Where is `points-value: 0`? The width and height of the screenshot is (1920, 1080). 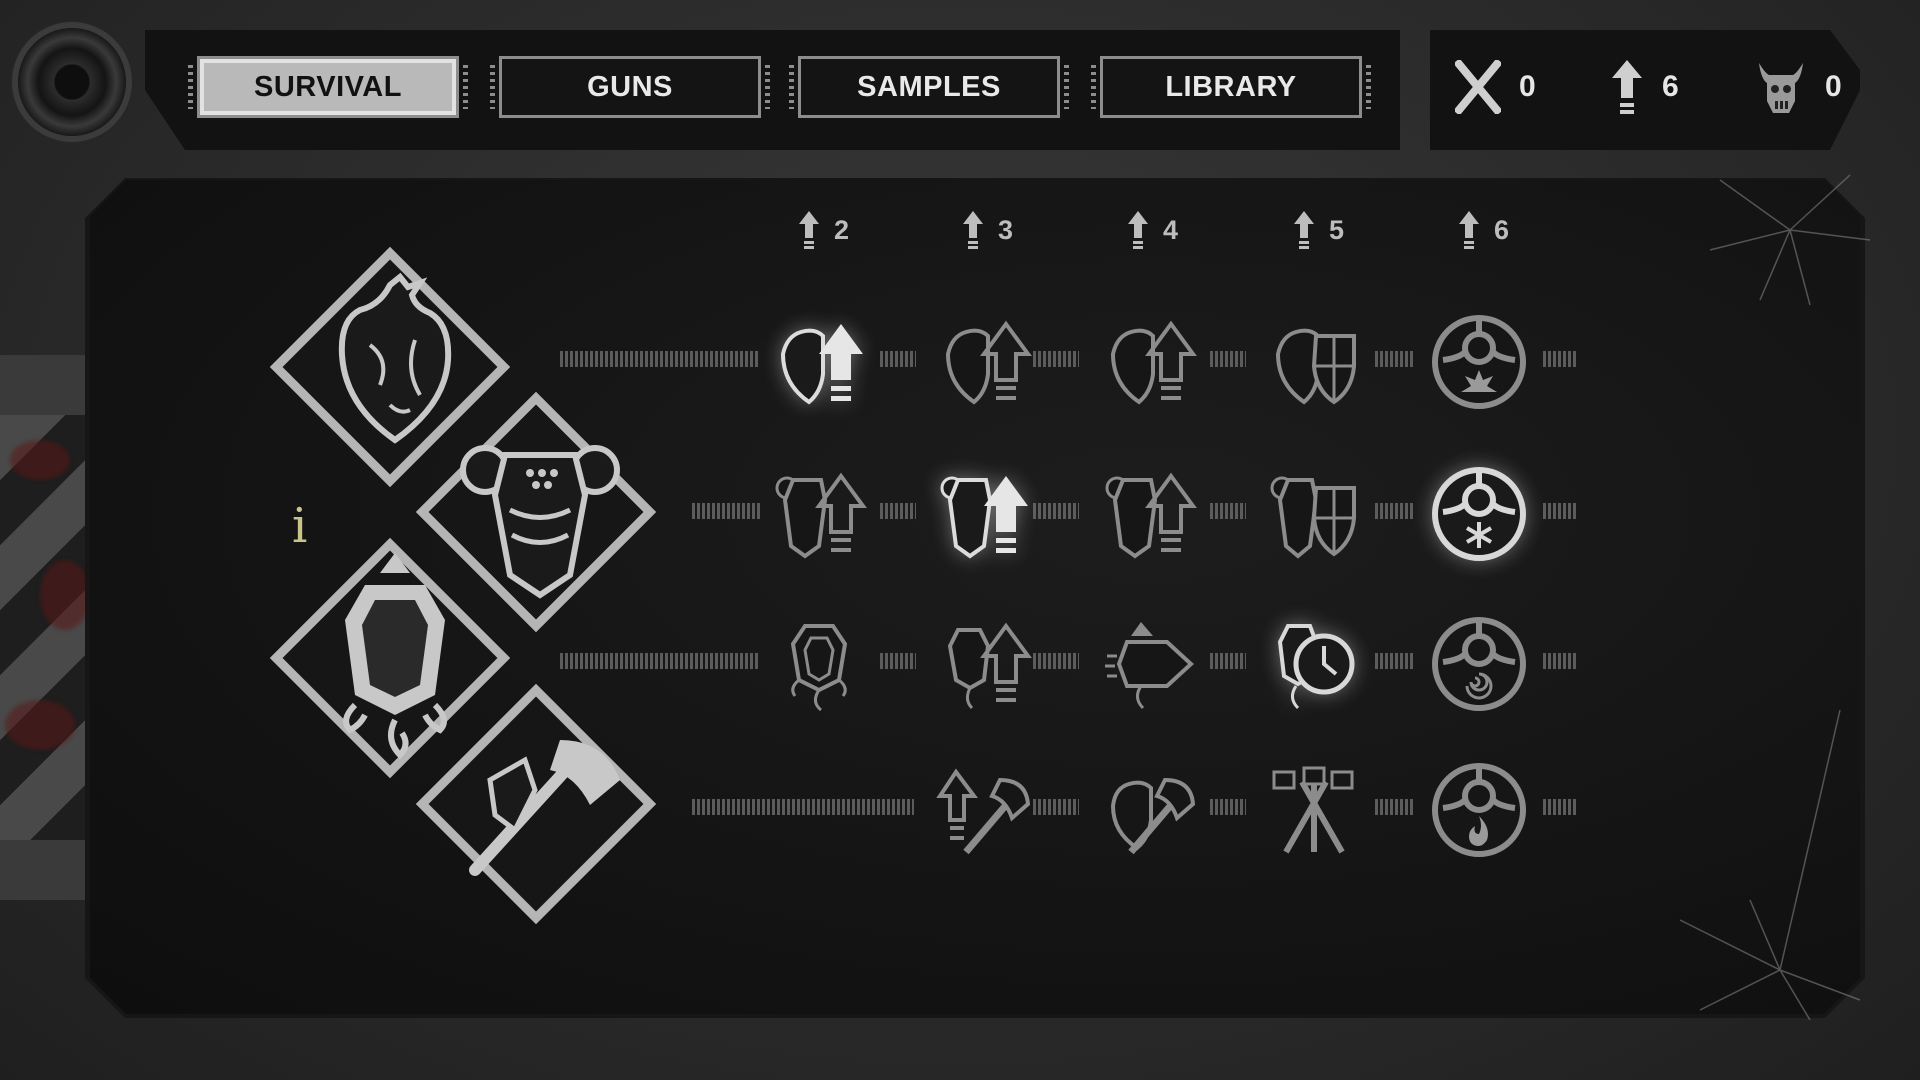 points-value: 0 is located at coordinates (1527, 86).